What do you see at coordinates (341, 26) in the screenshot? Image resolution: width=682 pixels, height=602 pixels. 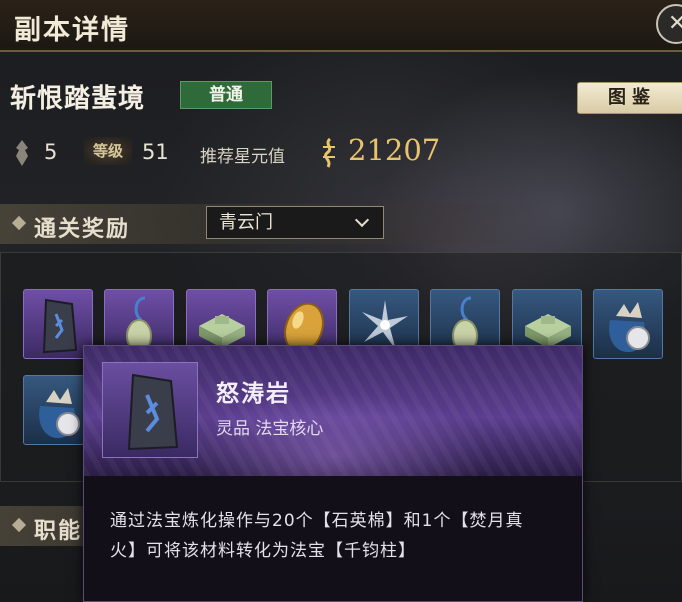 I see `title-bar: 副本详情` at bounding box center [341, 26].